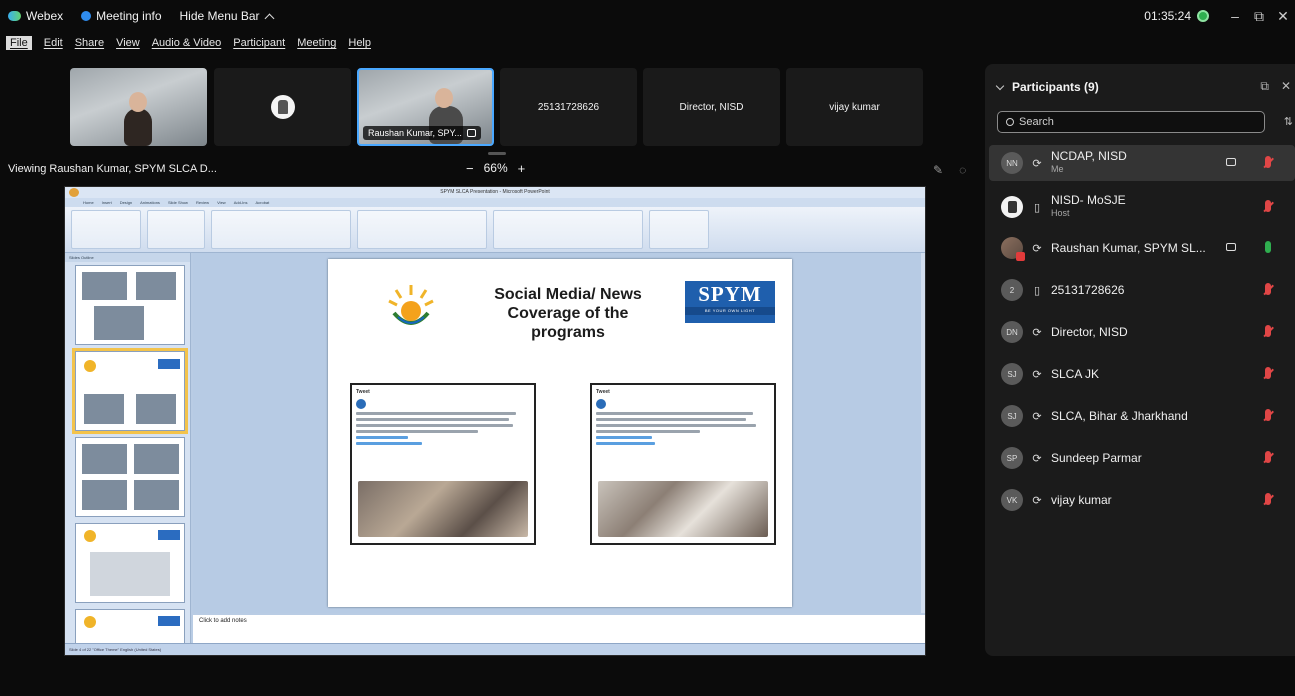  Describe the element at coordinates (1142, 458) in the screenshot. I see `participant-row: SP ⟳ Sundeep Parmar` at that location.